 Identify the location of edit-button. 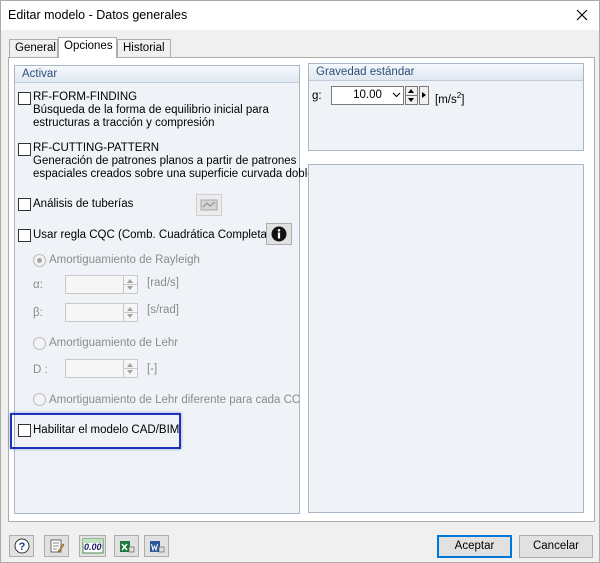
(56, 546).